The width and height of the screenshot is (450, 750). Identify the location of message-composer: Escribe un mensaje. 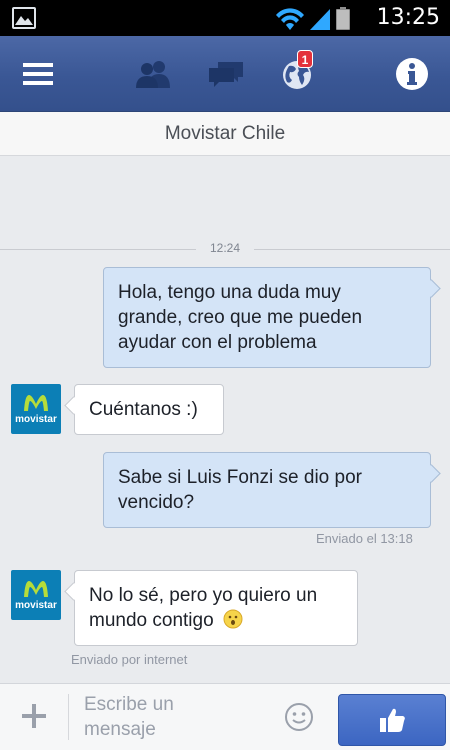
(225, 716).